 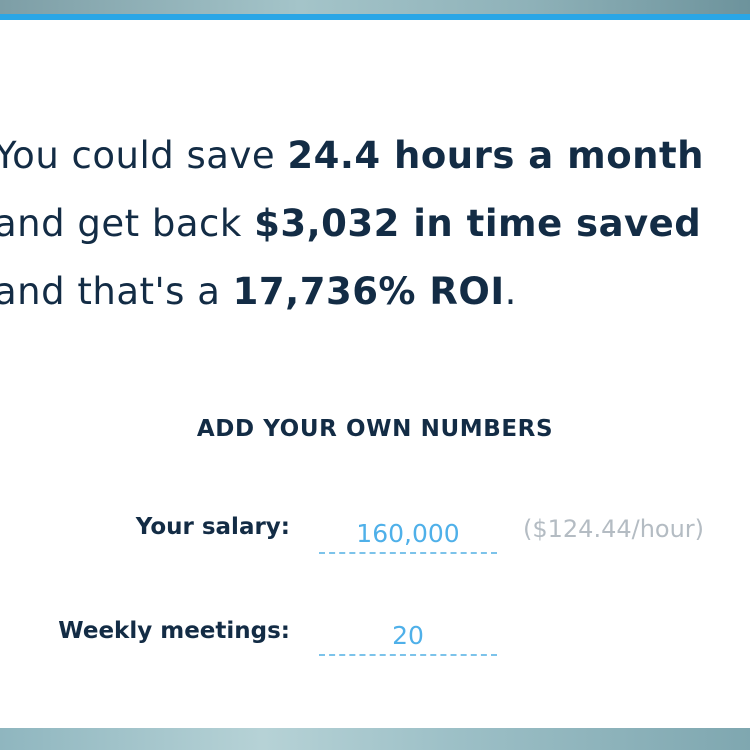 What do you see at coordinates (614, 529) in the screenshot?
I see `hourly-rate-hint: ($124.44/hour)` at bounding box center [614, 529].